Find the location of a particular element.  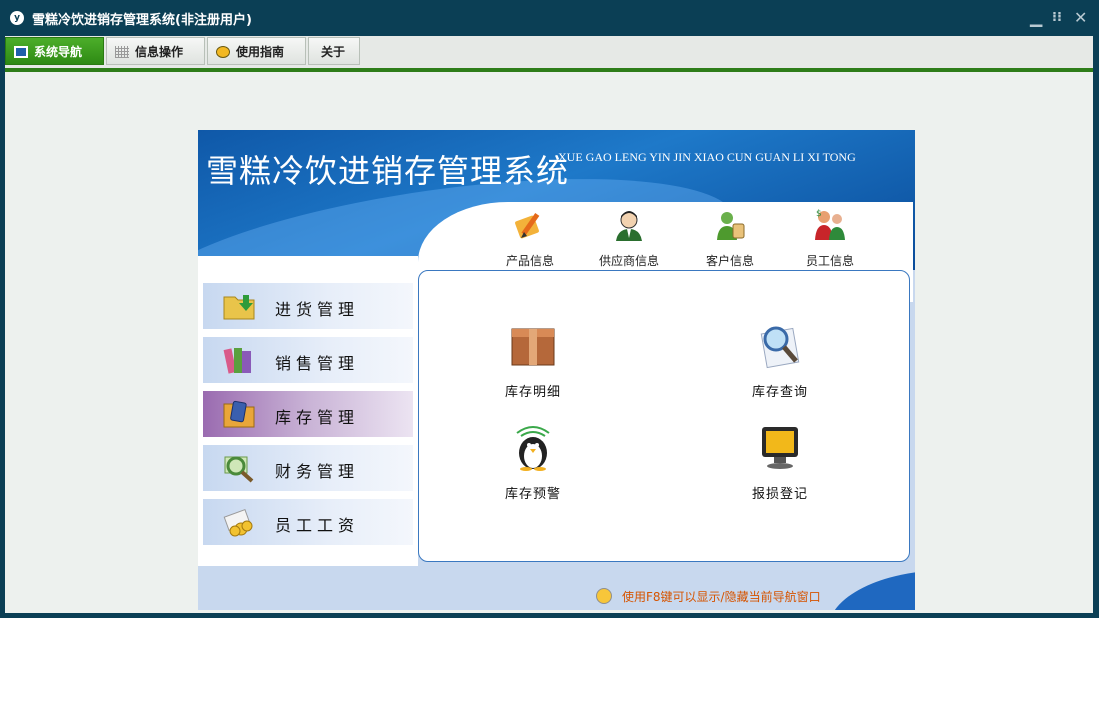

sales-books-icon is located at coordinates (237, 361).